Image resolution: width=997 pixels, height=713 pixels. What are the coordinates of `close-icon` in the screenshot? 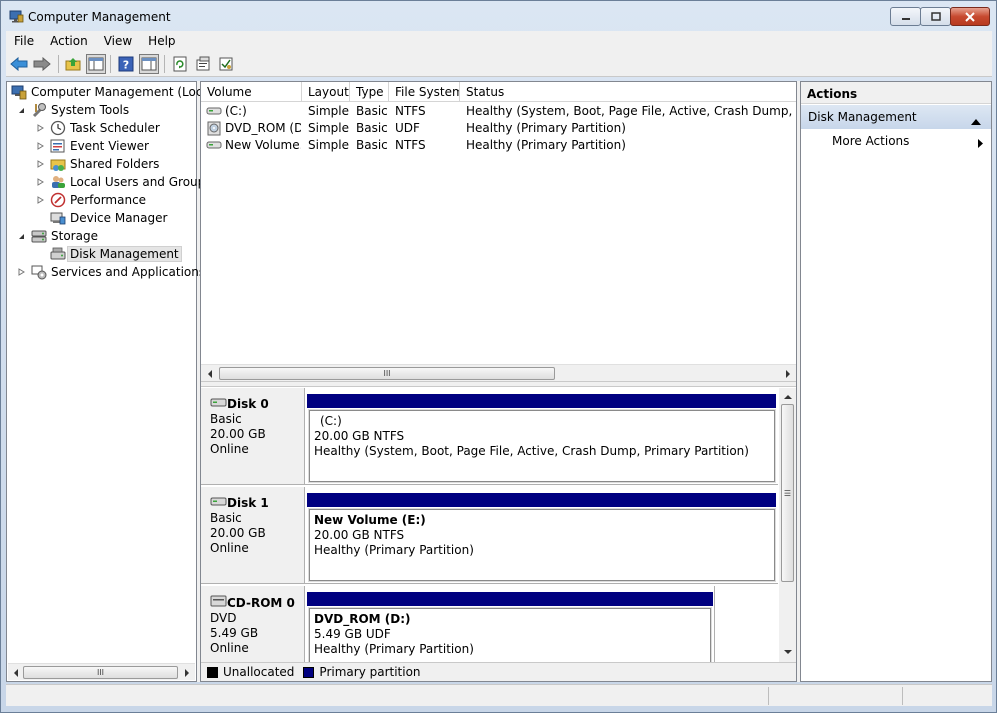 It's located at (970, 16).